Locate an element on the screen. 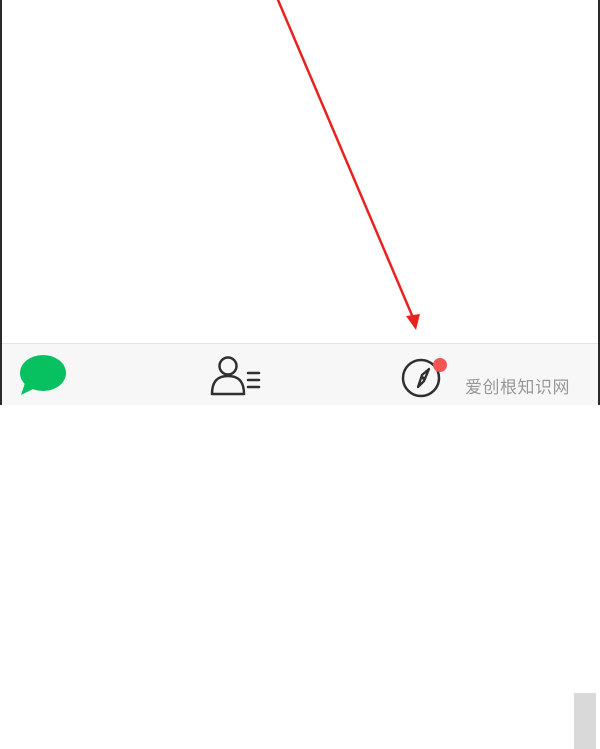  tab-chats is located at coordinates (42, 380).